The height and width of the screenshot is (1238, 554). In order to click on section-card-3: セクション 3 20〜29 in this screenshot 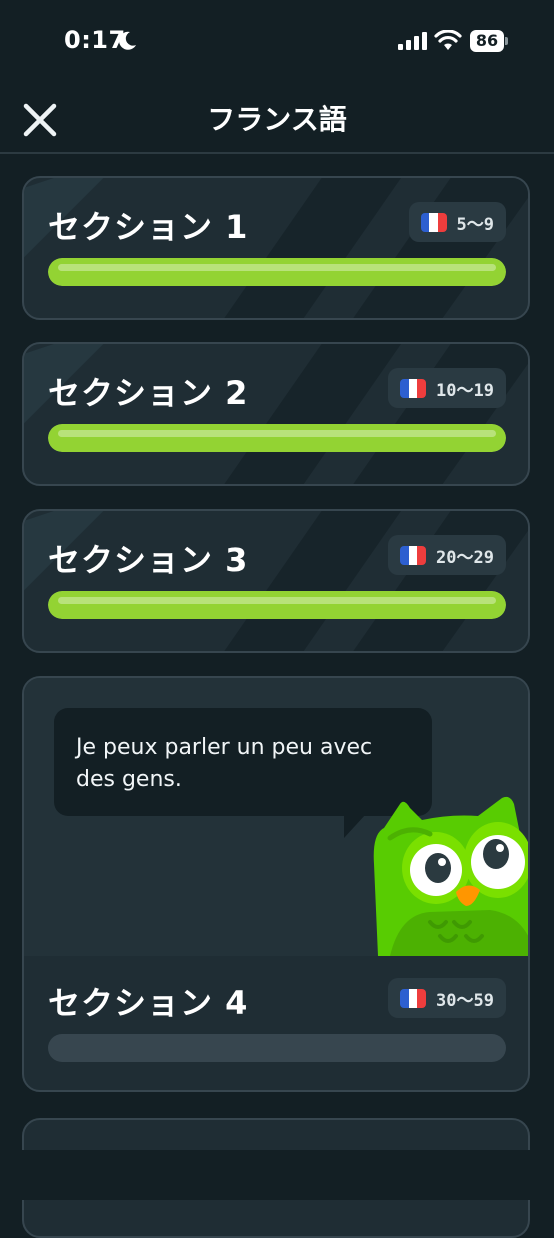, I will do `click(276, 581)`.